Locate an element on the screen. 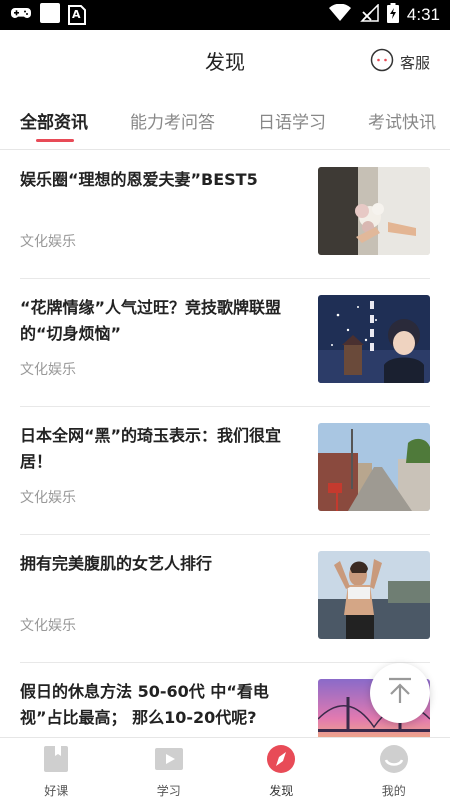 The height and width of the screenshot is (800, 450). article-title: “花牌情缘”人气过旺？竞技歌牌联盟的“切身烦恼” is located at coordinates (151, 320).